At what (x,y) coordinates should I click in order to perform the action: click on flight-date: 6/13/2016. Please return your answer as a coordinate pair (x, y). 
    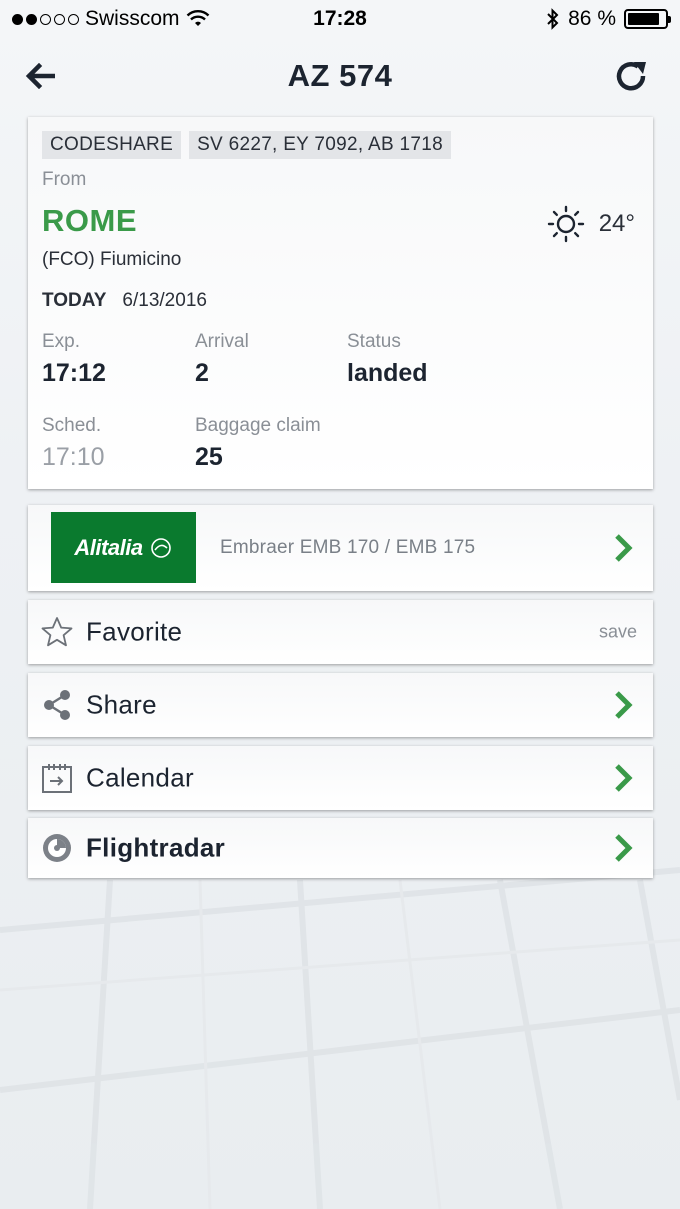
    Looking at the image, I should click on (164, 300).